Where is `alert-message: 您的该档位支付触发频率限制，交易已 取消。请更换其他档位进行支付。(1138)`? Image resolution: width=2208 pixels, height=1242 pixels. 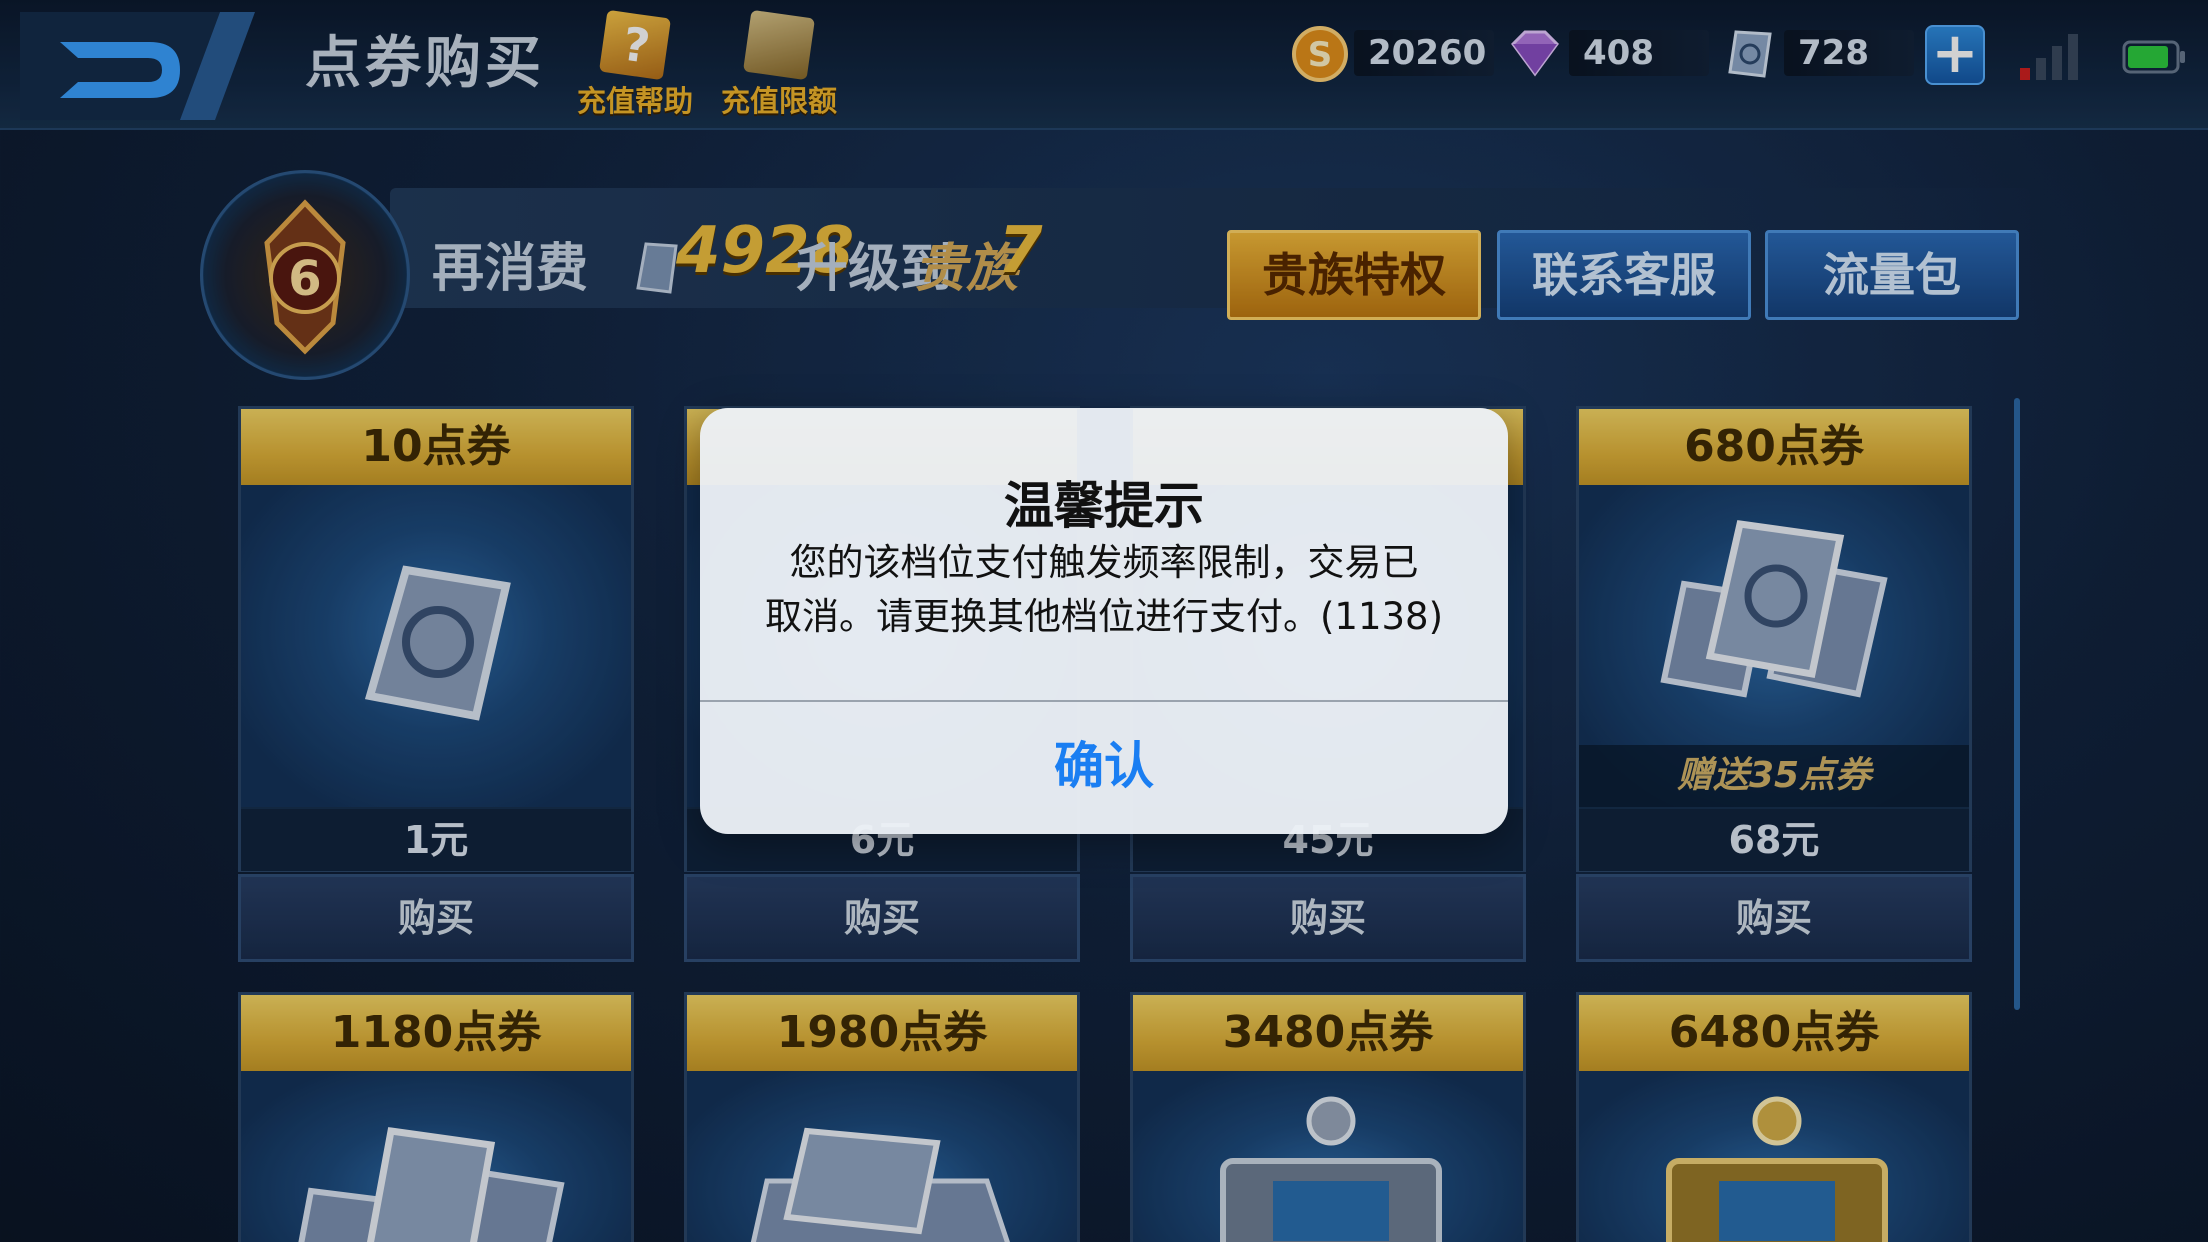 alert-message: 您的该档位支付触发频率限制，交易已 取消。请更换其他档位进行支付。(1138) is located at coordinates (1104, 590).